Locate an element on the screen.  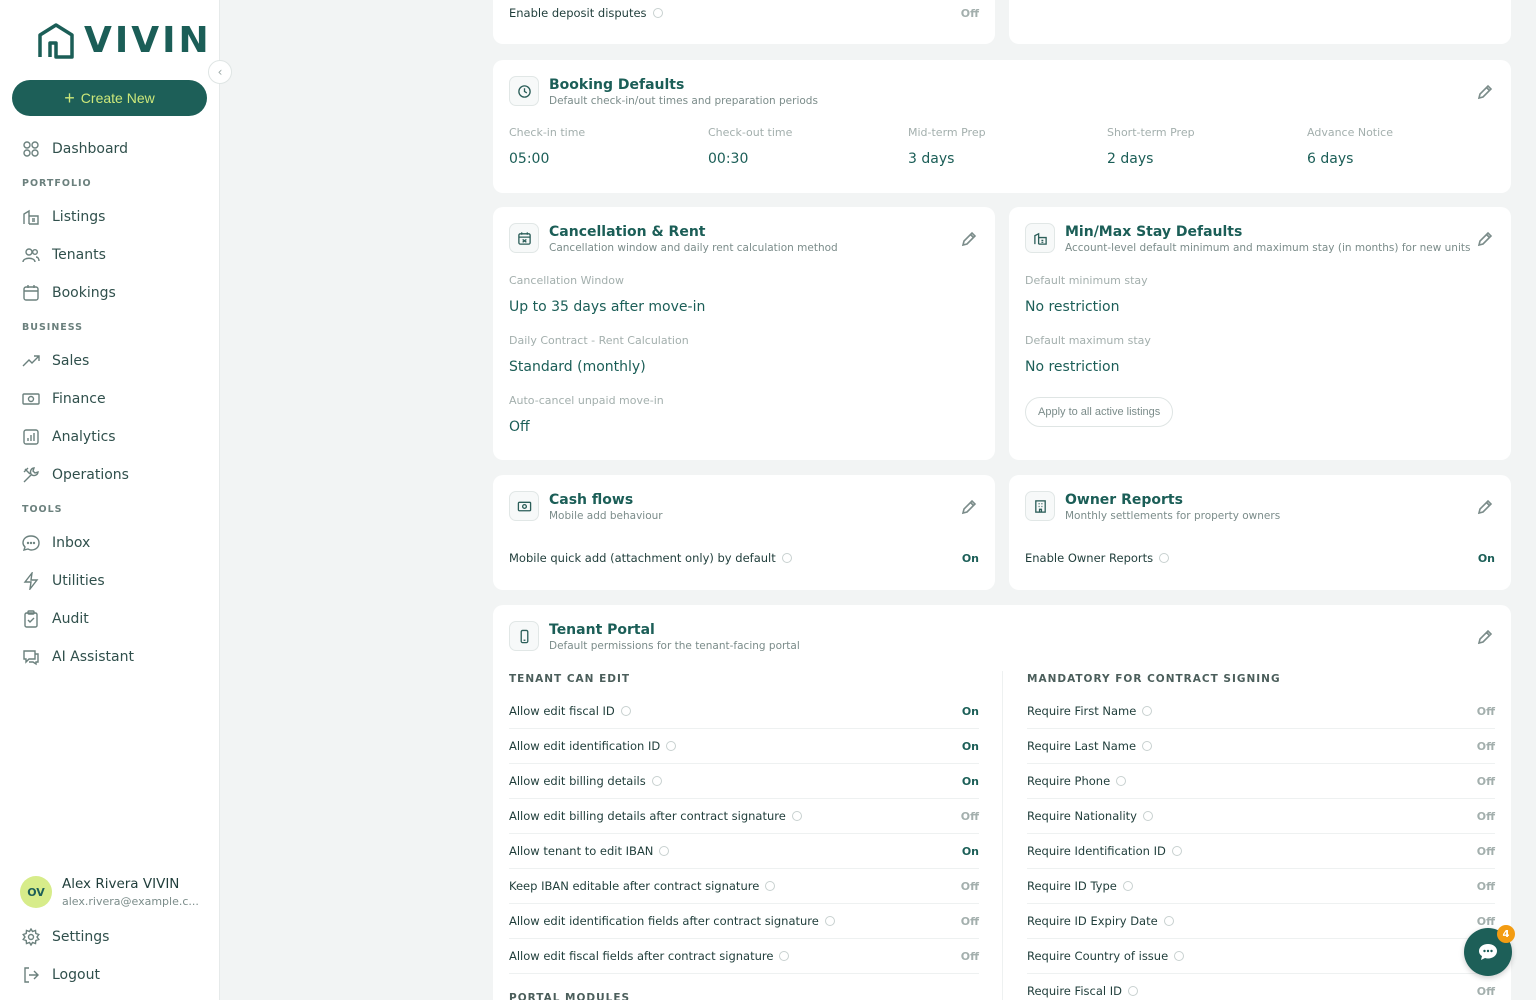
permission-row: Require Country of issueOff is located at coordinates (1261, 956).